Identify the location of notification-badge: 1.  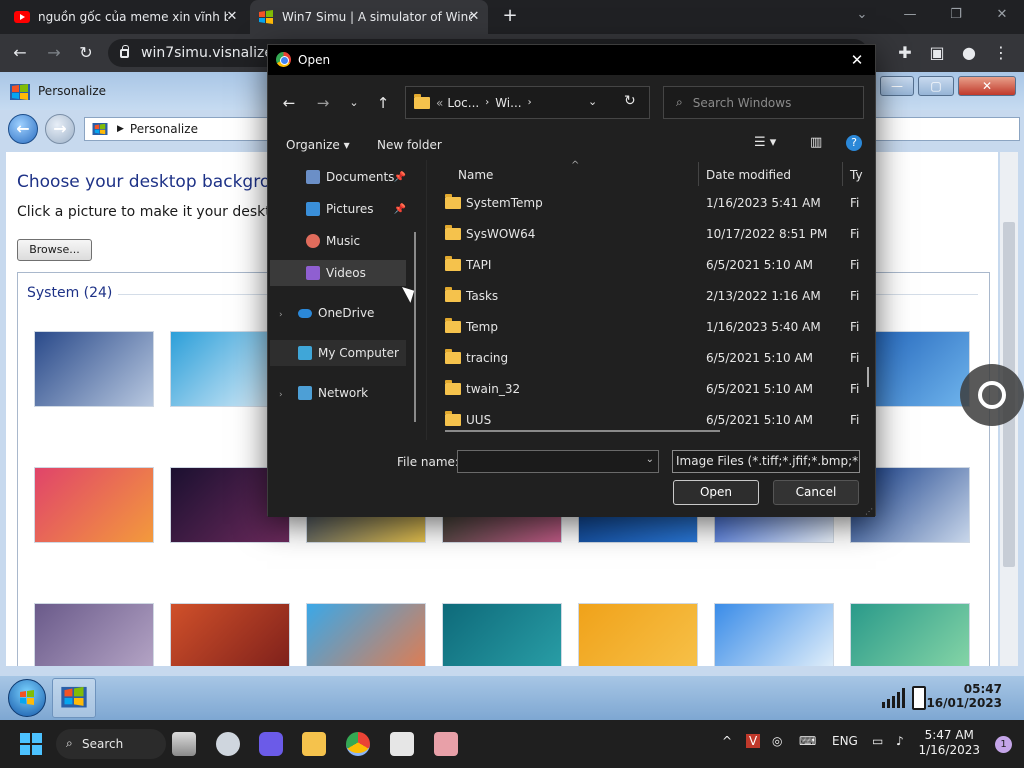
(1003, 744).